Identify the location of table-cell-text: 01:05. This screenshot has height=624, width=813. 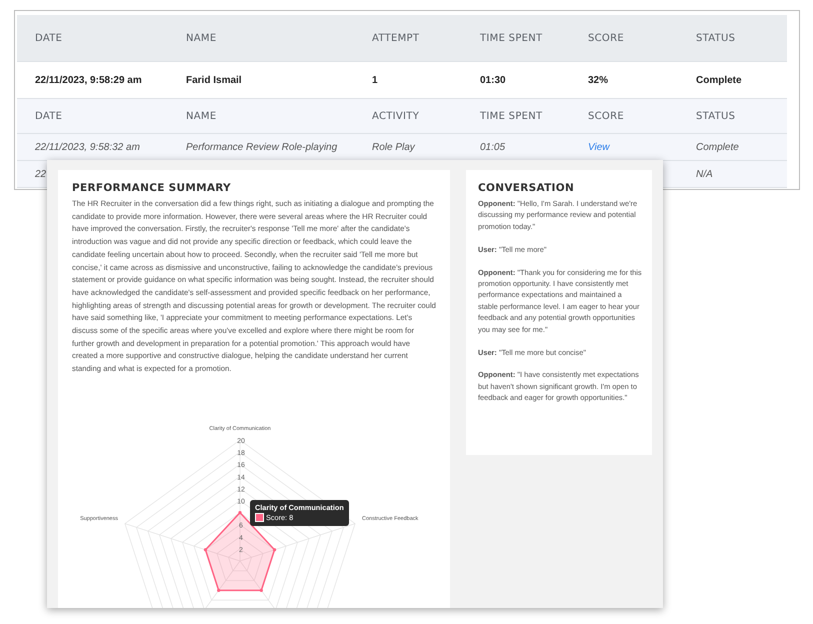
(493, 147).